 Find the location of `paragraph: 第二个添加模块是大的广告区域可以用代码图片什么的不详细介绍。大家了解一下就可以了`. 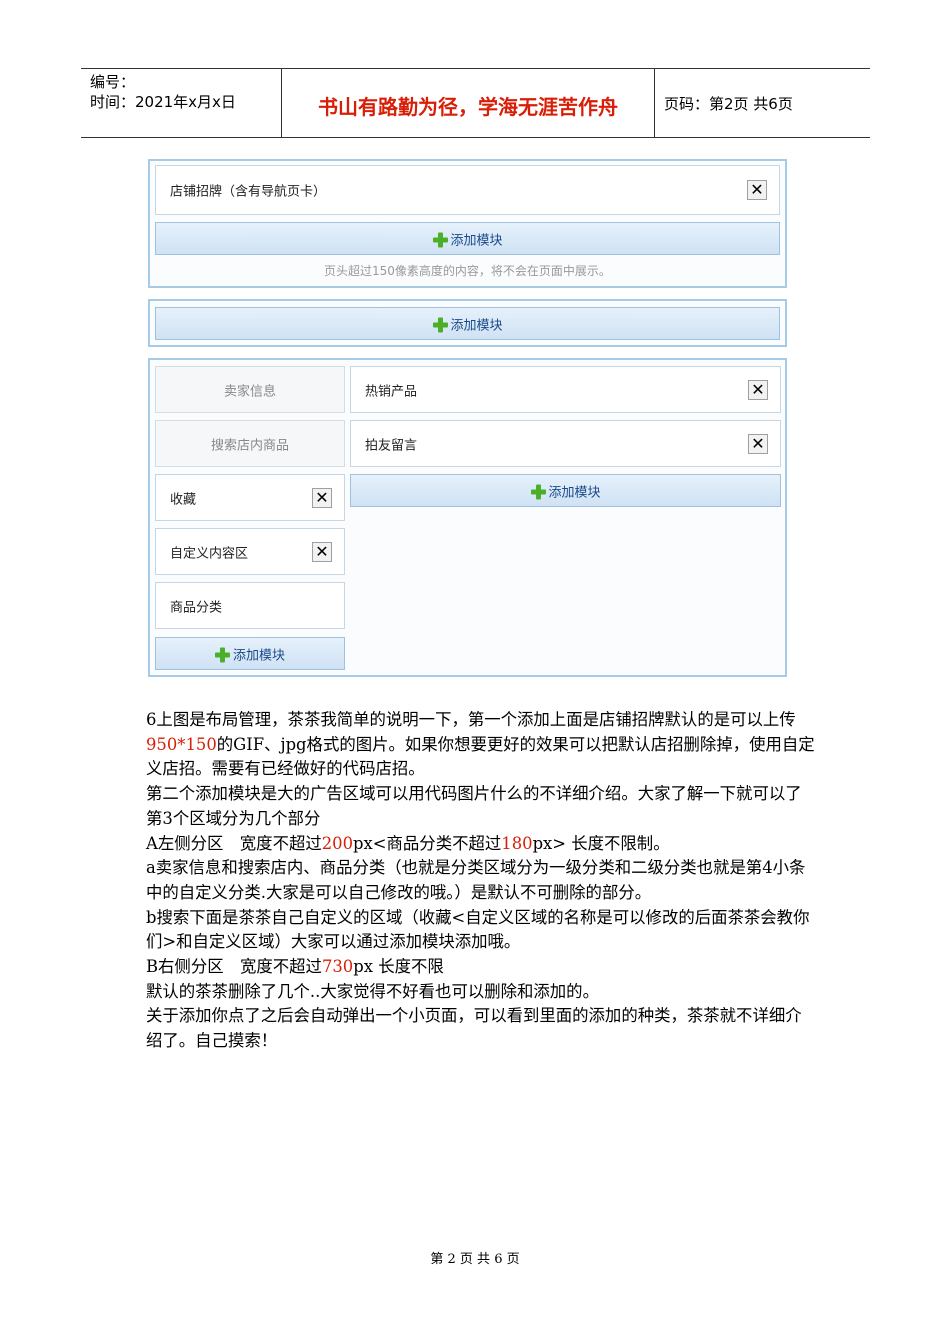

paragraph: 第二个添加模块是大的广告区域可以用代码图片什么的不详细介绍。大家了解一下就可以了 is located at coordinates (474, 794).